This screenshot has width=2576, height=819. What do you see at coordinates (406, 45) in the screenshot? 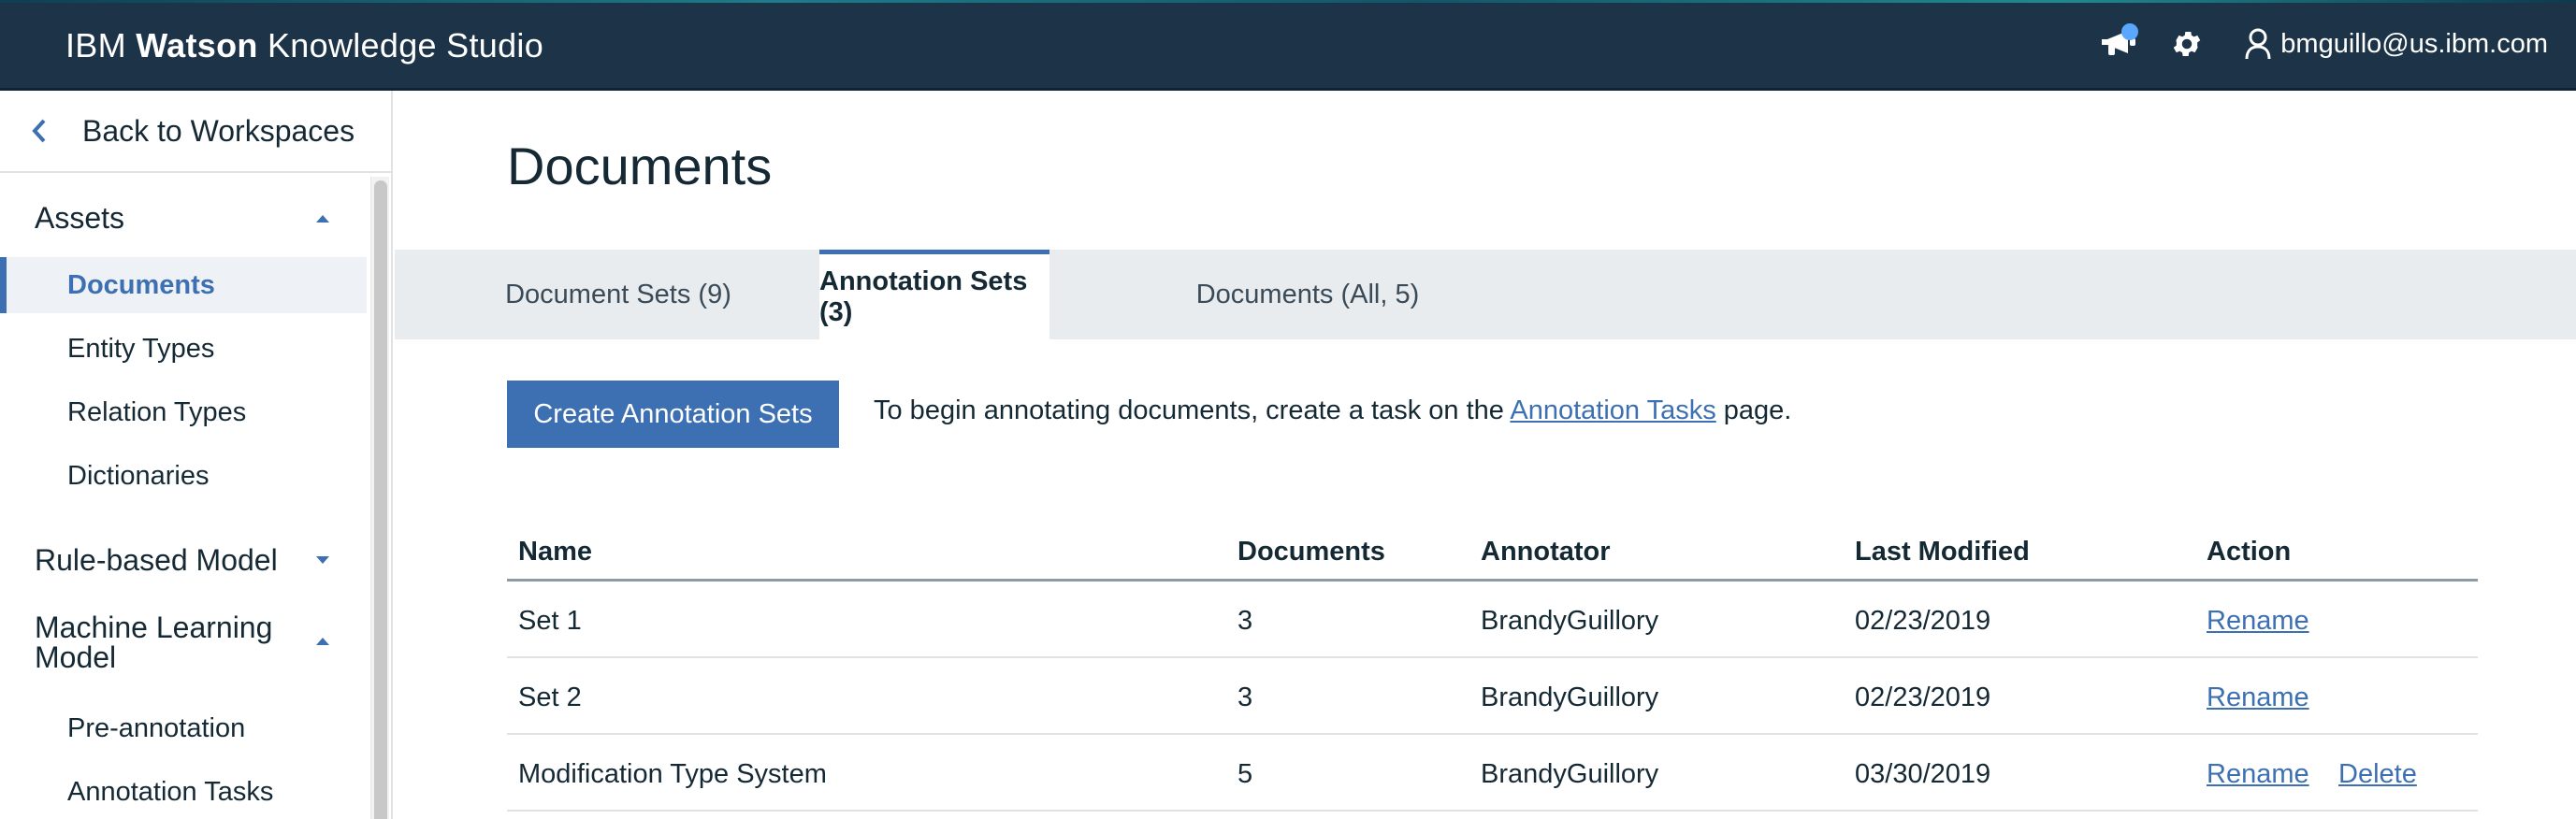
I see `brand-suffix: Knowledge Studio` at bounding box center [406, 45].